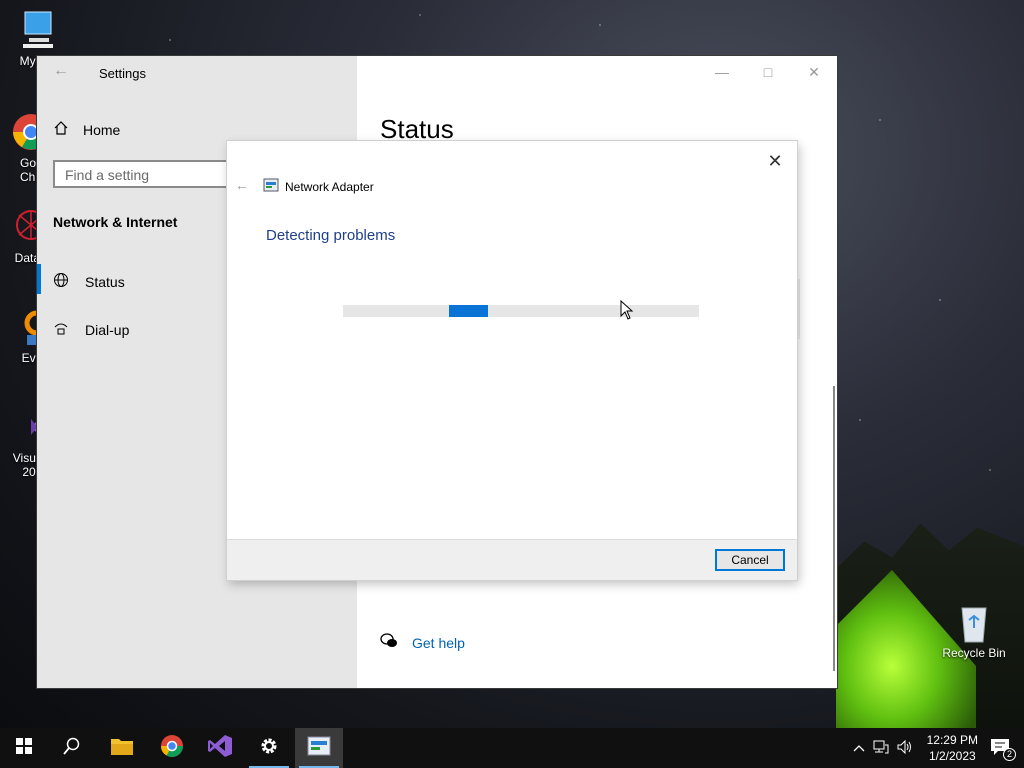  I want to click on dialog-heading: Detecting problems, so click(331, 235).